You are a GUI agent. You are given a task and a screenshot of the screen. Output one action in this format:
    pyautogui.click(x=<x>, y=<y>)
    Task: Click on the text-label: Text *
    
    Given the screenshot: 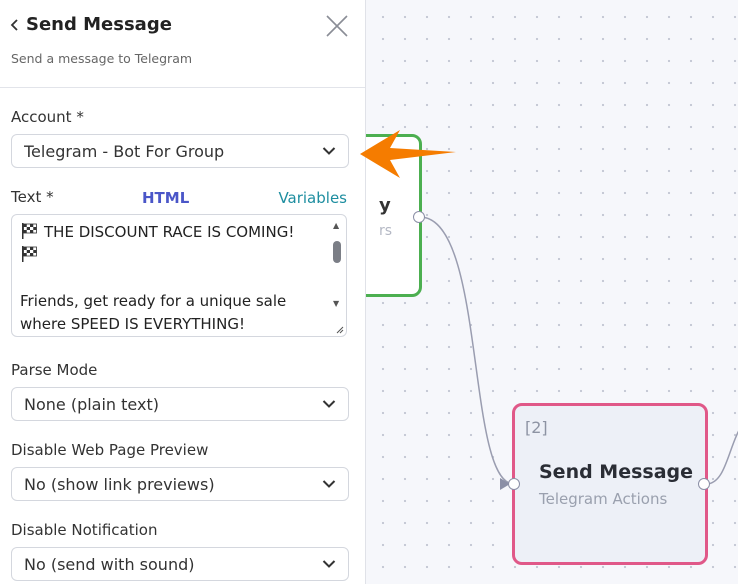 What is the action you would take?
    pyautogui.click(x=32, y=197)
    